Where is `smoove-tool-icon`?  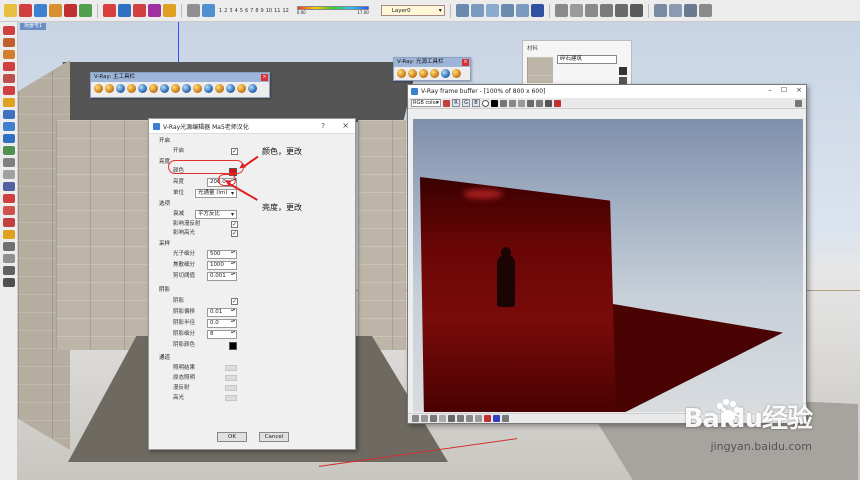
smoove-tool-icon is located at coordinates (8, 258).